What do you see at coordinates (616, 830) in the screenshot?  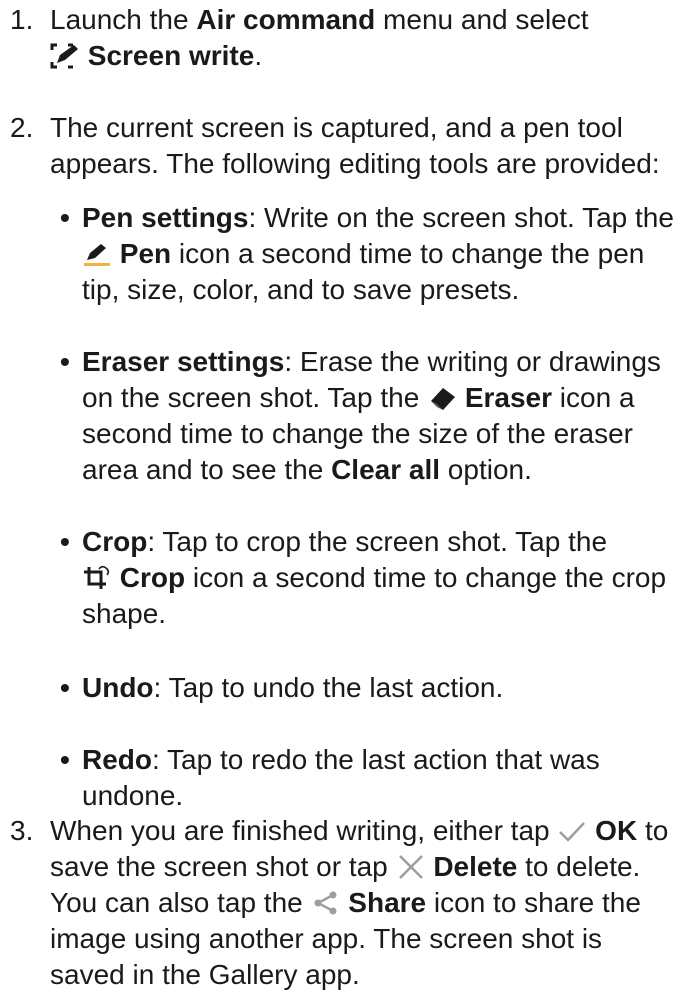 I see `ok-label: OK` at bounding box center [616, 830].